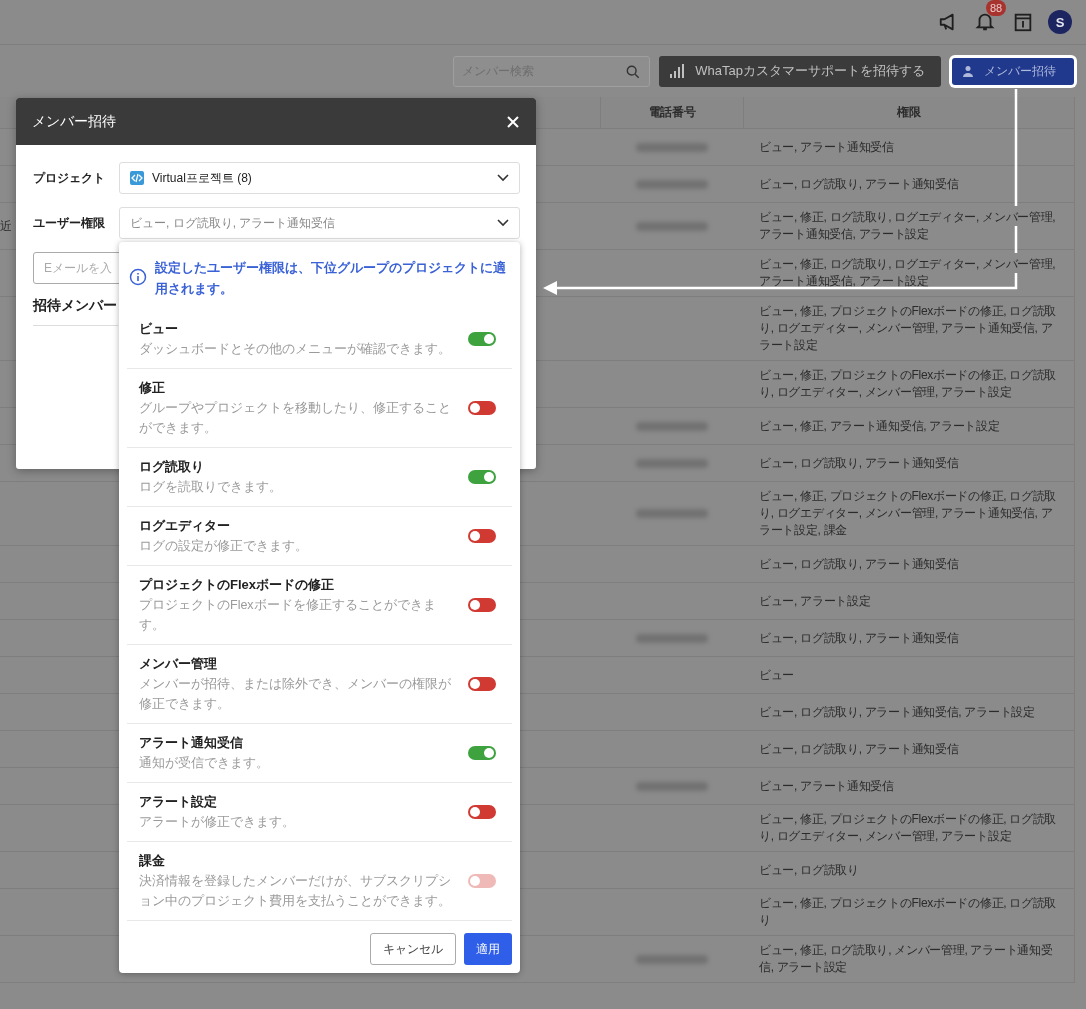  What do you see at coordinates (1013, 71) in the screenshot?
I see `invite-member-button: メンバー招待` at bounding box center [1013, 71].